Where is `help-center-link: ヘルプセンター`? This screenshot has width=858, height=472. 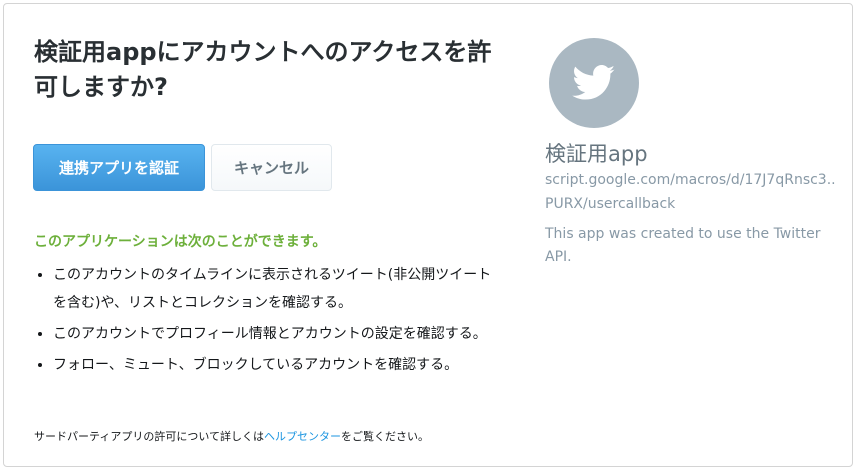
help-center-link: ヘルプセンター is located at coordinates (302, 436).